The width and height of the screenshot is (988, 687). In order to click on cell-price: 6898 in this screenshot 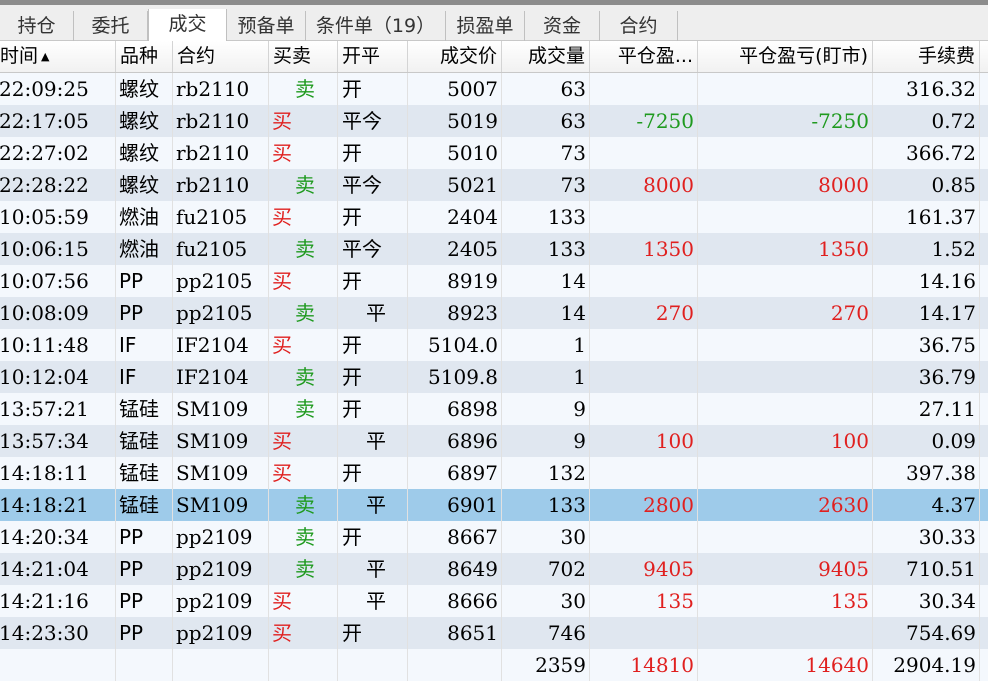, I will do `click(455, 409)`.